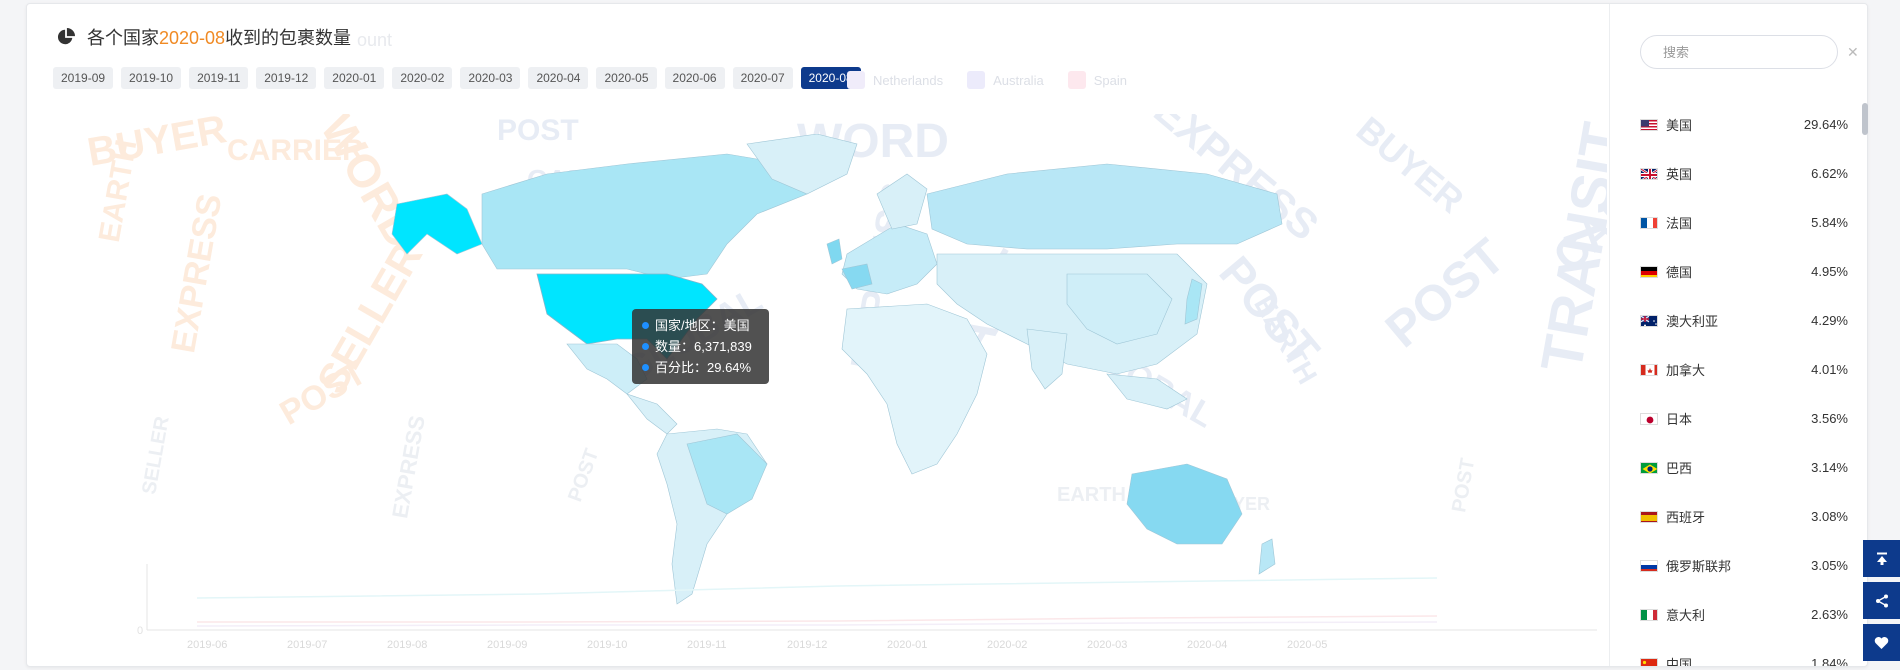 This screenshot has width=1900, height=670. I want to click on country-item-au: 澳大利亚 4.29%, so click(1733, 320).